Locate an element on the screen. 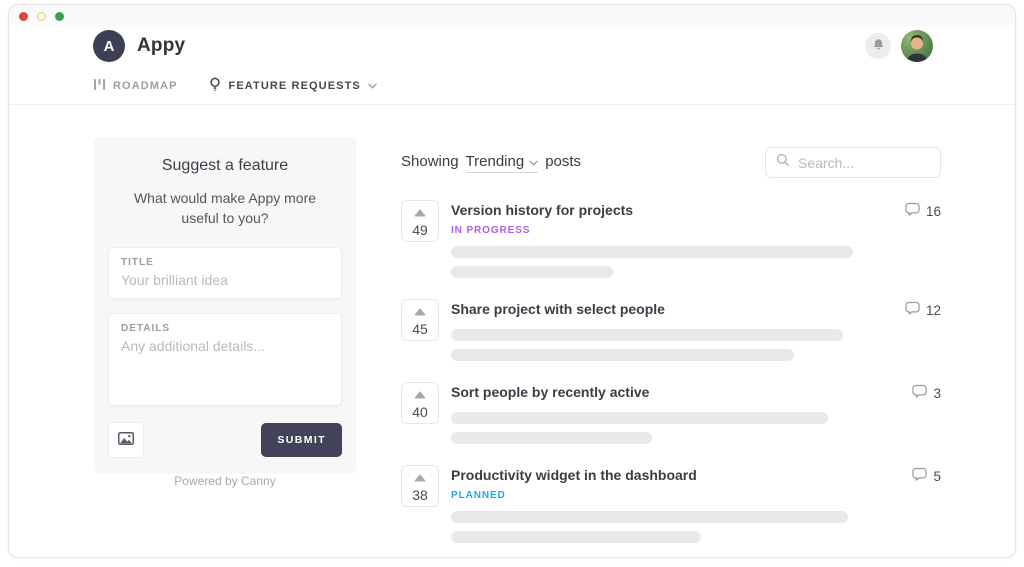 The image size is (1024, 567). app-name: Appy is located at coordinates (161, 45).